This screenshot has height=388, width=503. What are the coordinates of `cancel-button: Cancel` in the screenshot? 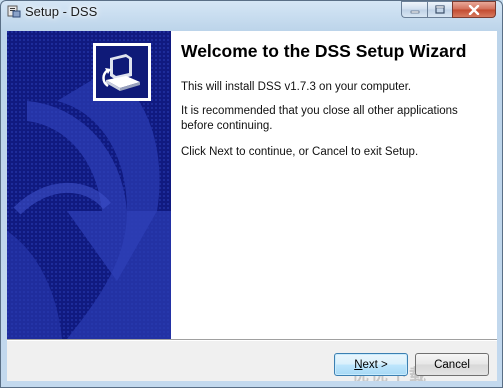 It's located at (452, 364).